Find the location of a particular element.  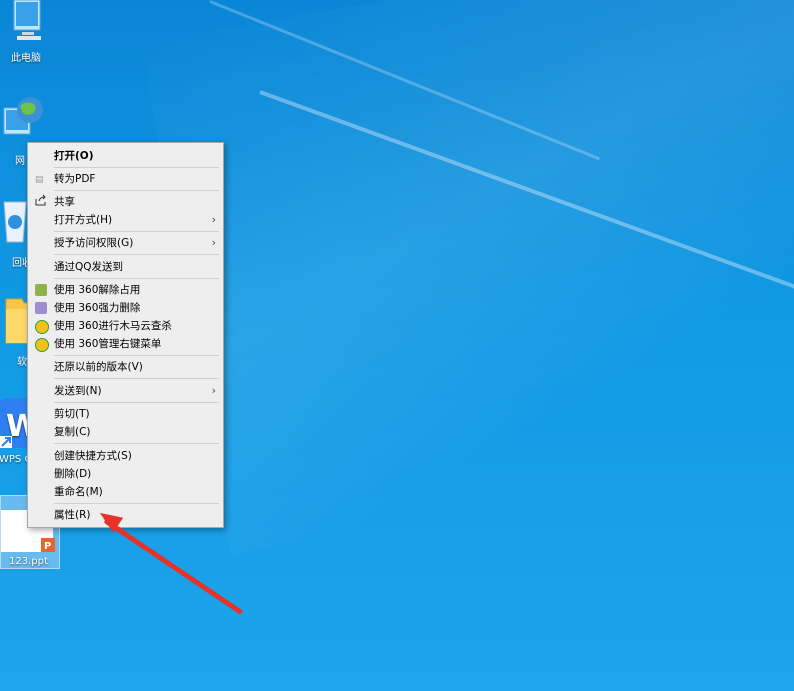

360-delete-icon is located at coordinates (41, 308).